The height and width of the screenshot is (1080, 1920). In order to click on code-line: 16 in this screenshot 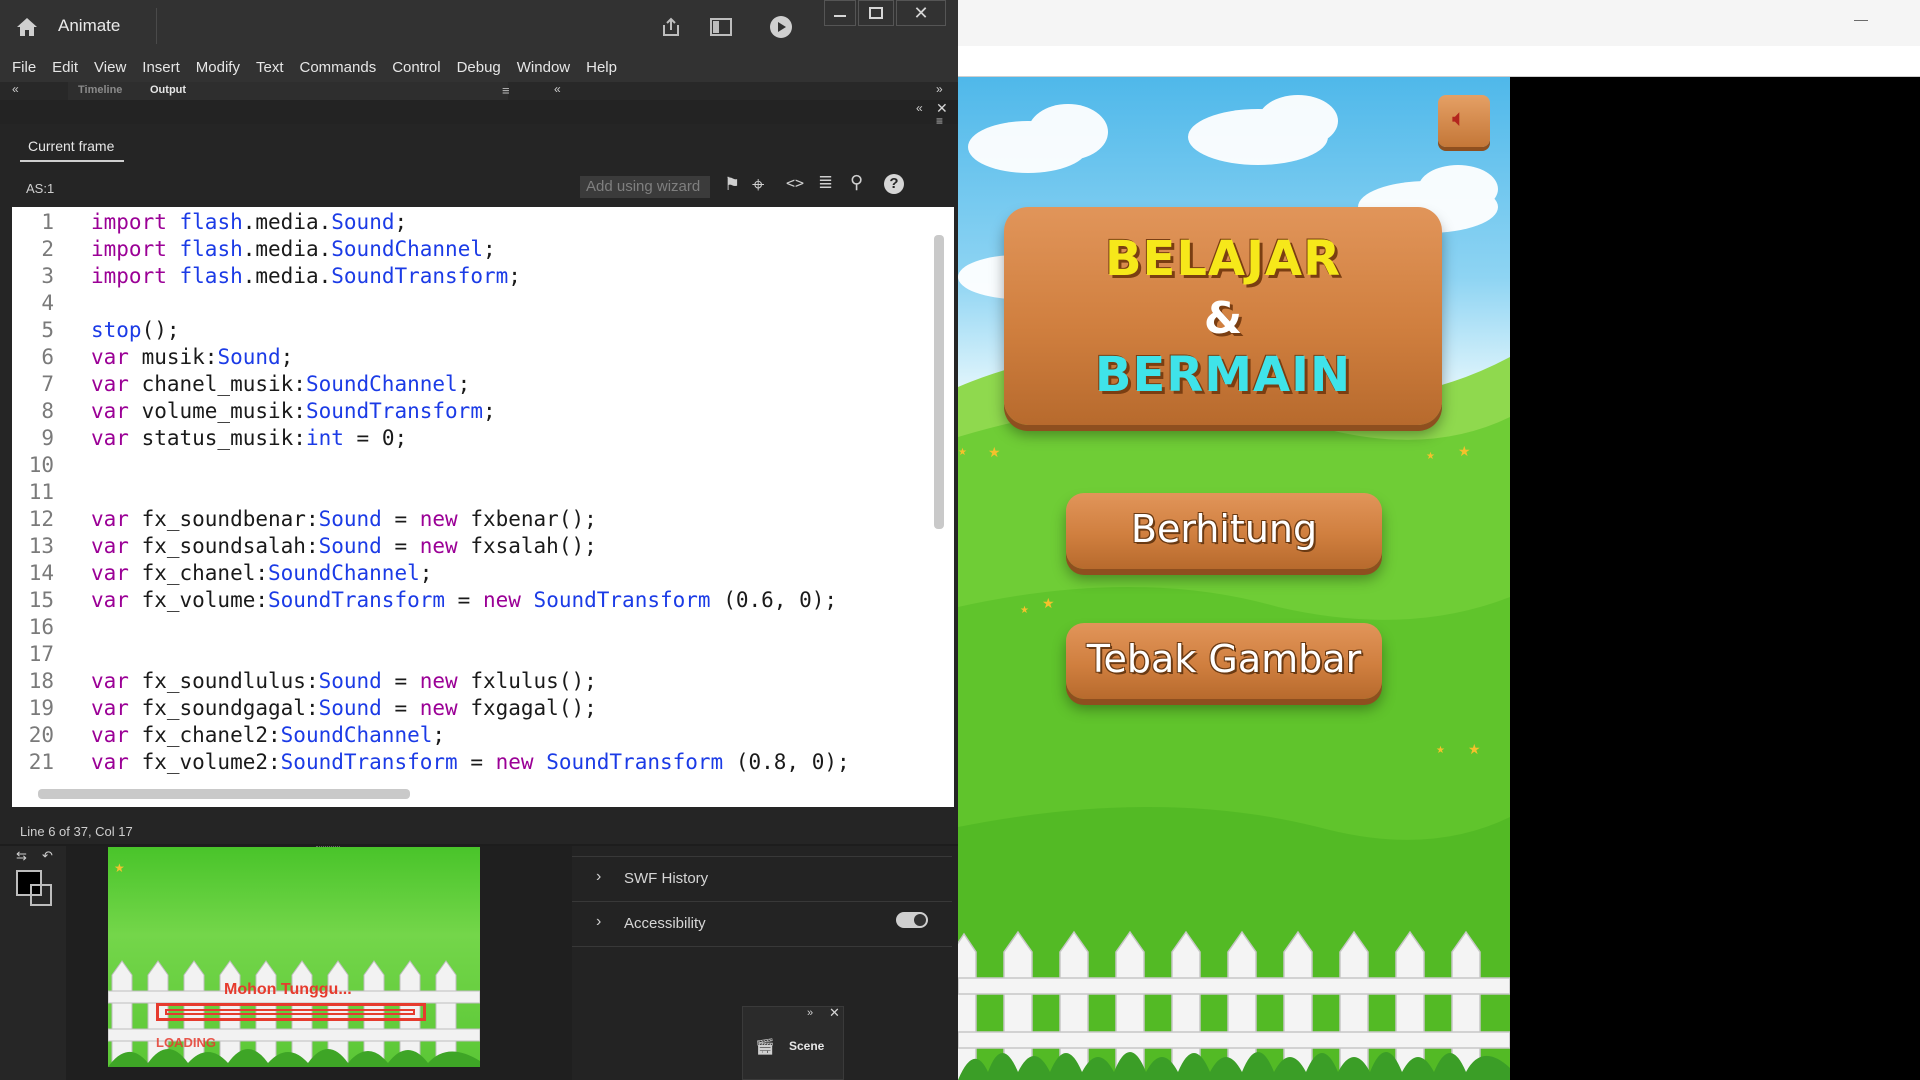, I will do `click(477, 627)`.